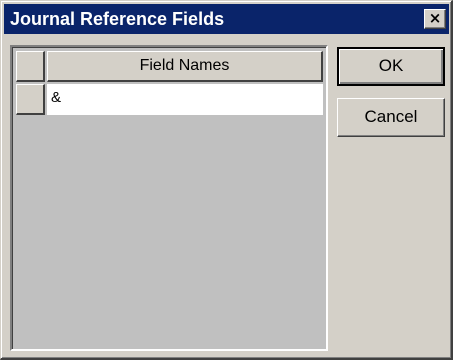 This screenshot has height=360, width=453. I want to click on field-name-cell: &, so click(185, 99).